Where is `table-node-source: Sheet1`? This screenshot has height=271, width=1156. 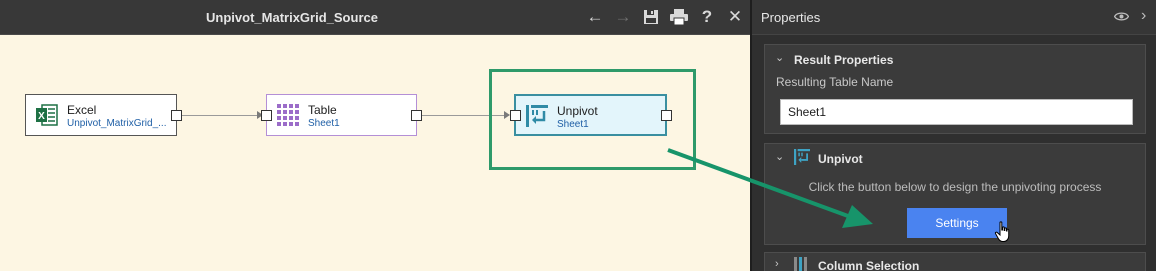 table-node-source: Sheet1 is located at coordinates (324, 123).